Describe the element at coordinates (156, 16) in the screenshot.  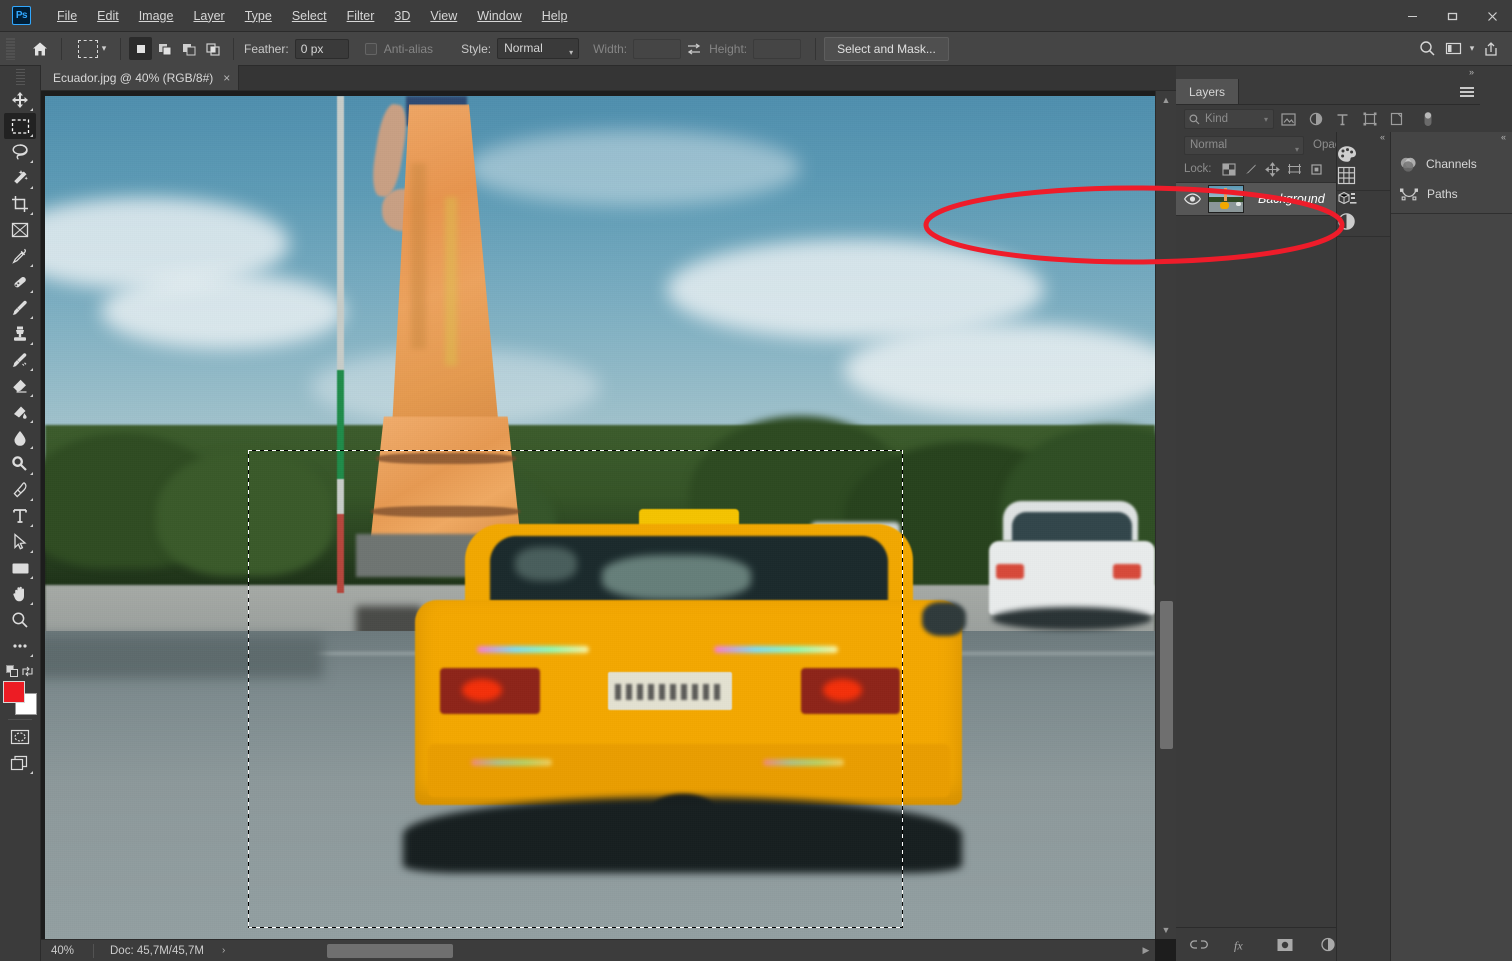
I see `menu-image: Image` at that location.